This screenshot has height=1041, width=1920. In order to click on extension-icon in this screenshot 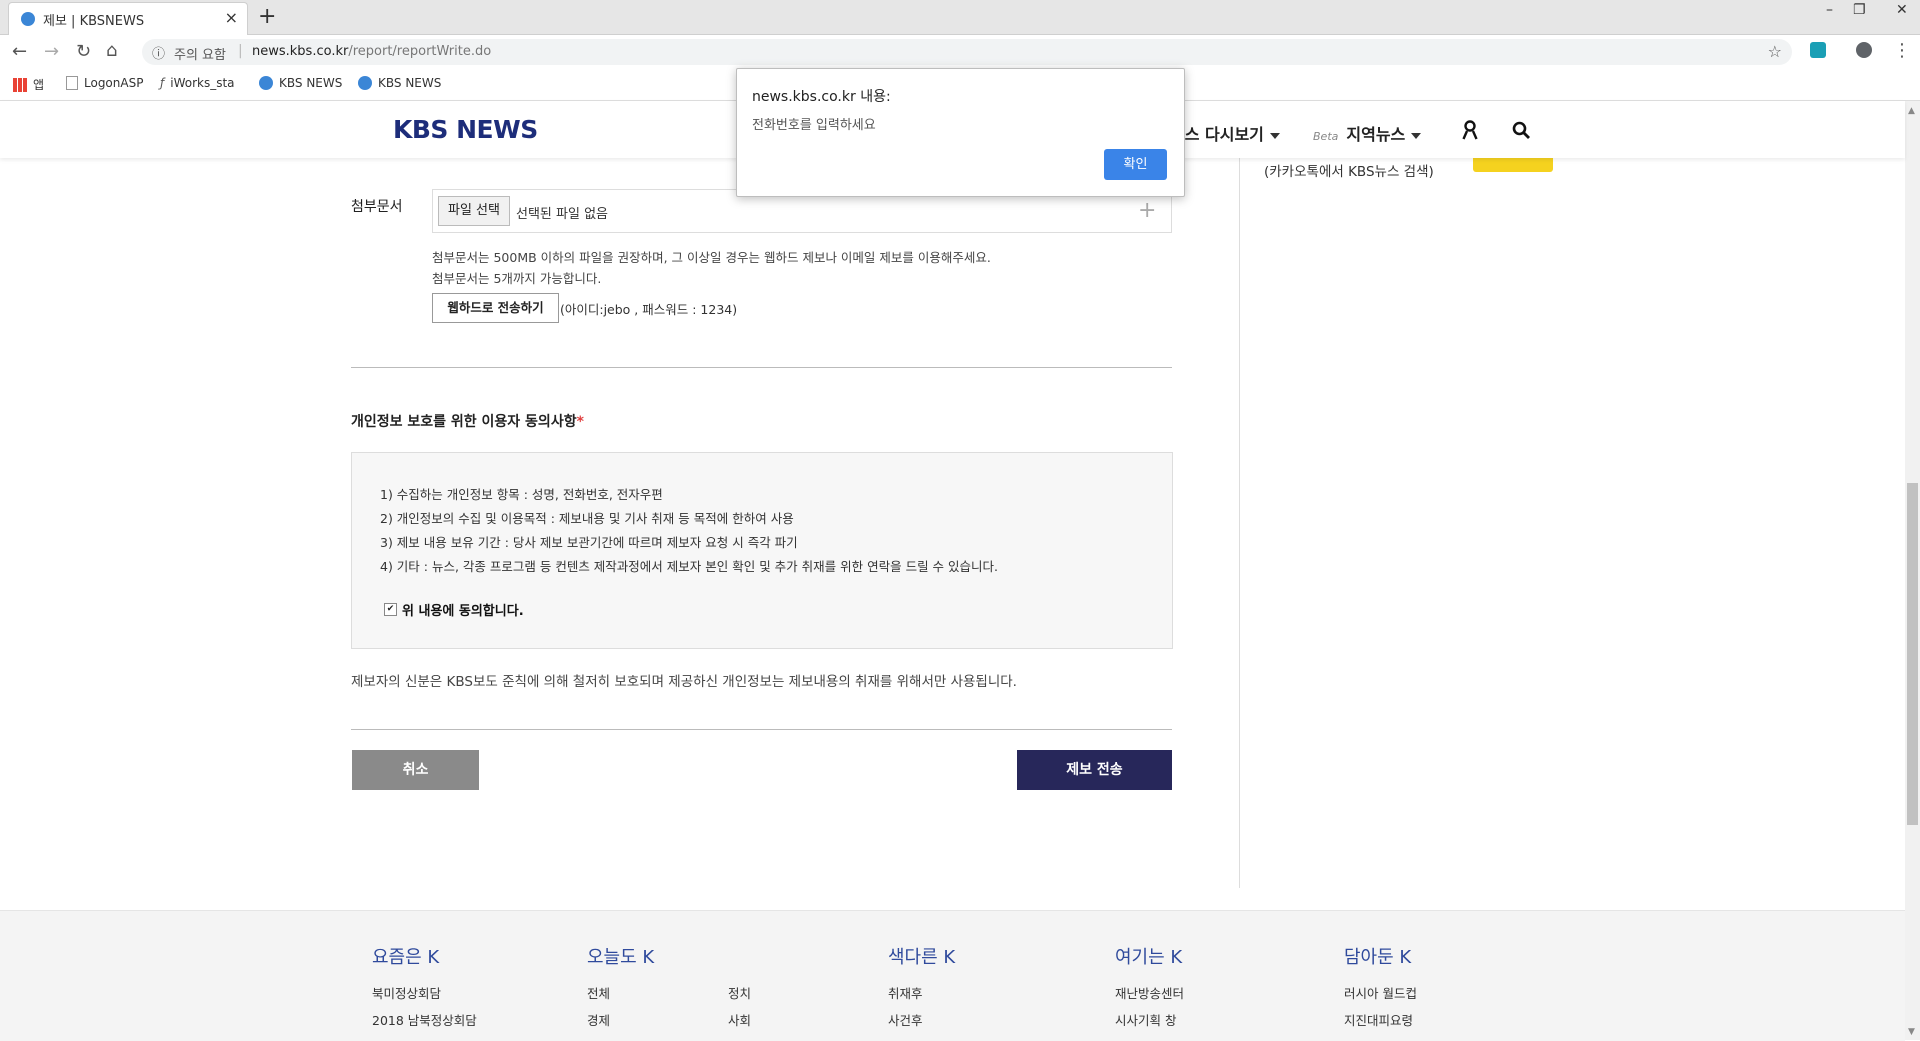, I will do `click(1818, 50)`.